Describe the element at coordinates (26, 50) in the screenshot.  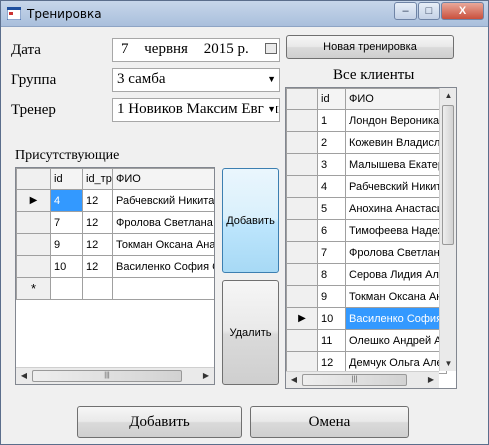
I see `date-label: Дата` at that location.